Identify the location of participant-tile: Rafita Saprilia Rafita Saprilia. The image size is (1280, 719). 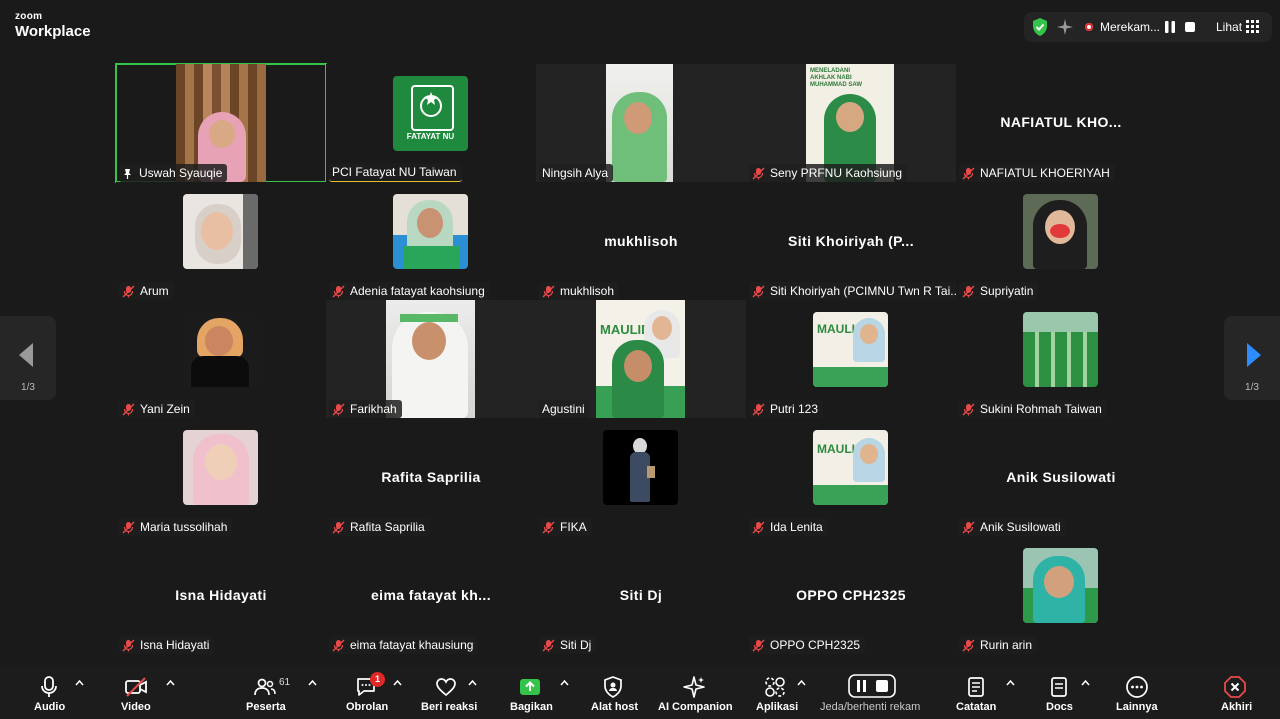
(431, 477).